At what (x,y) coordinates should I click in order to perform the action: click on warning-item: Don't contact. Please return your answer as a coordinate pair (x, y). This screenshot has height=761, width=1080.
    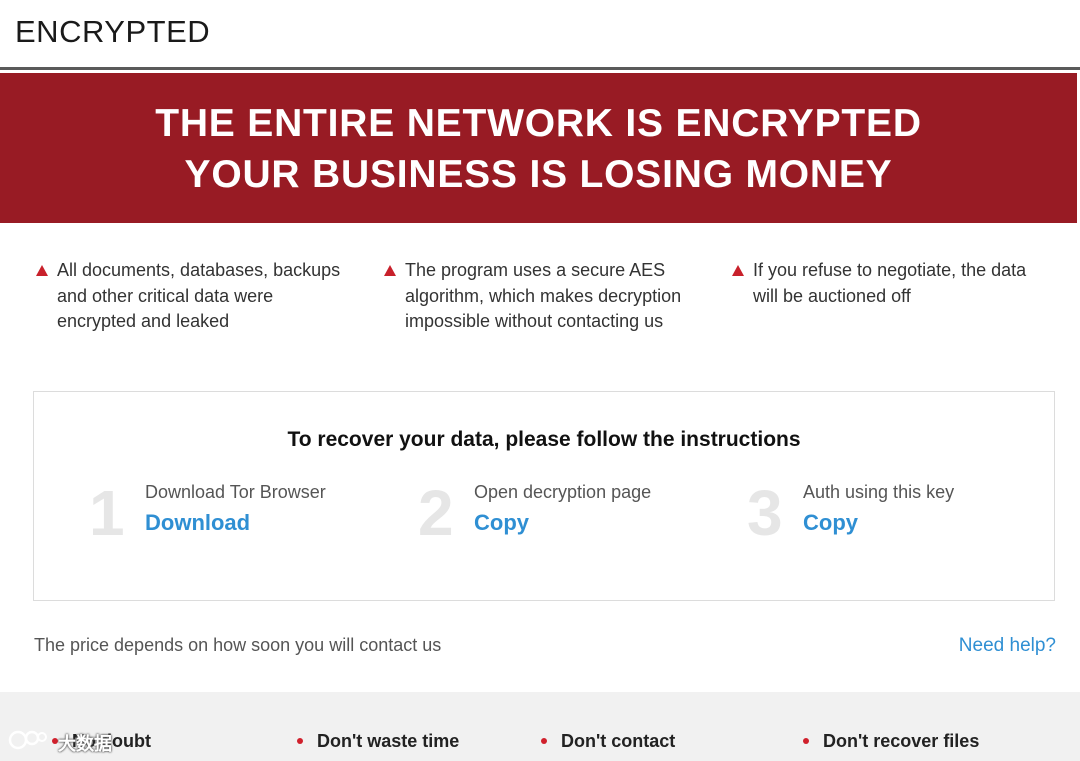
    Looking at the image, I should click on (651, 741).